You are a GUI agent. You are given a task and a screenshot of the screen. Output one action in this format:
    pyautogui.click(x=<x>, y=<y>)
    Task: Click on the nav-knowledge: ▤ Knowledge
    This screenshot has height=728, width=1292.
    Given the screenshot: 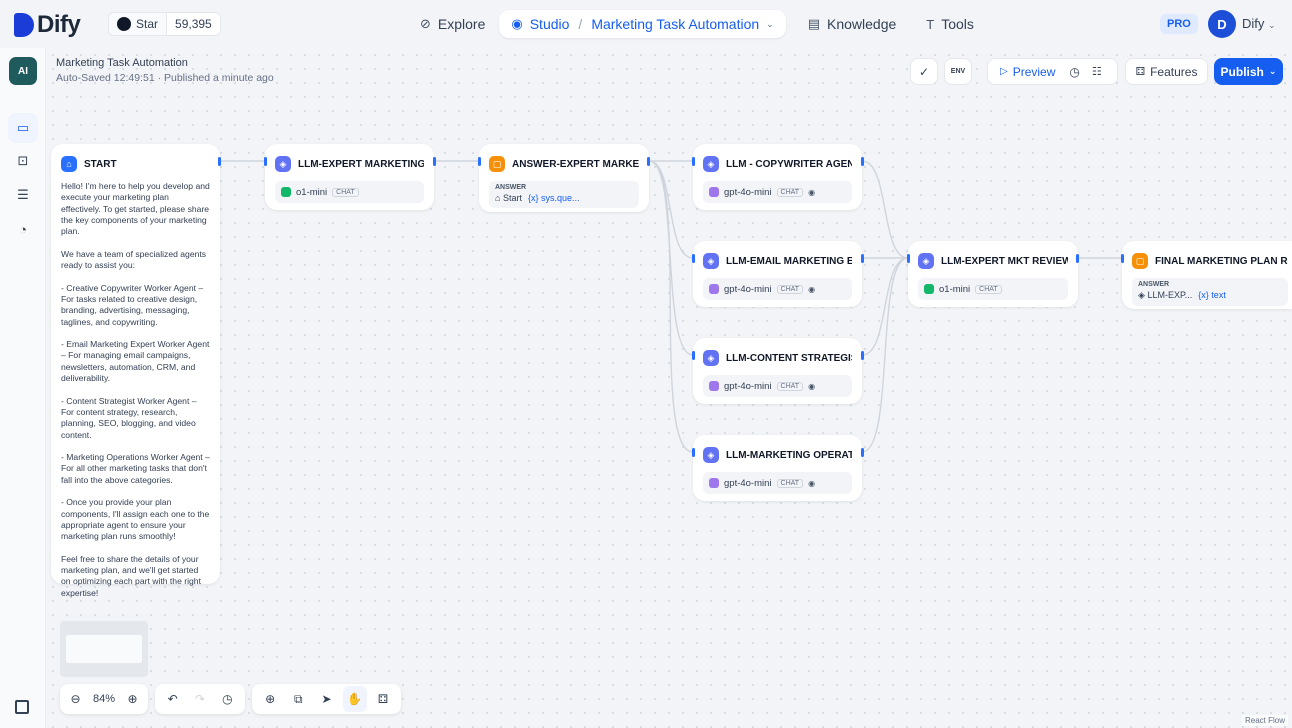 What is the action you would take?
    pyautogui.click(x=852, y=24)
    